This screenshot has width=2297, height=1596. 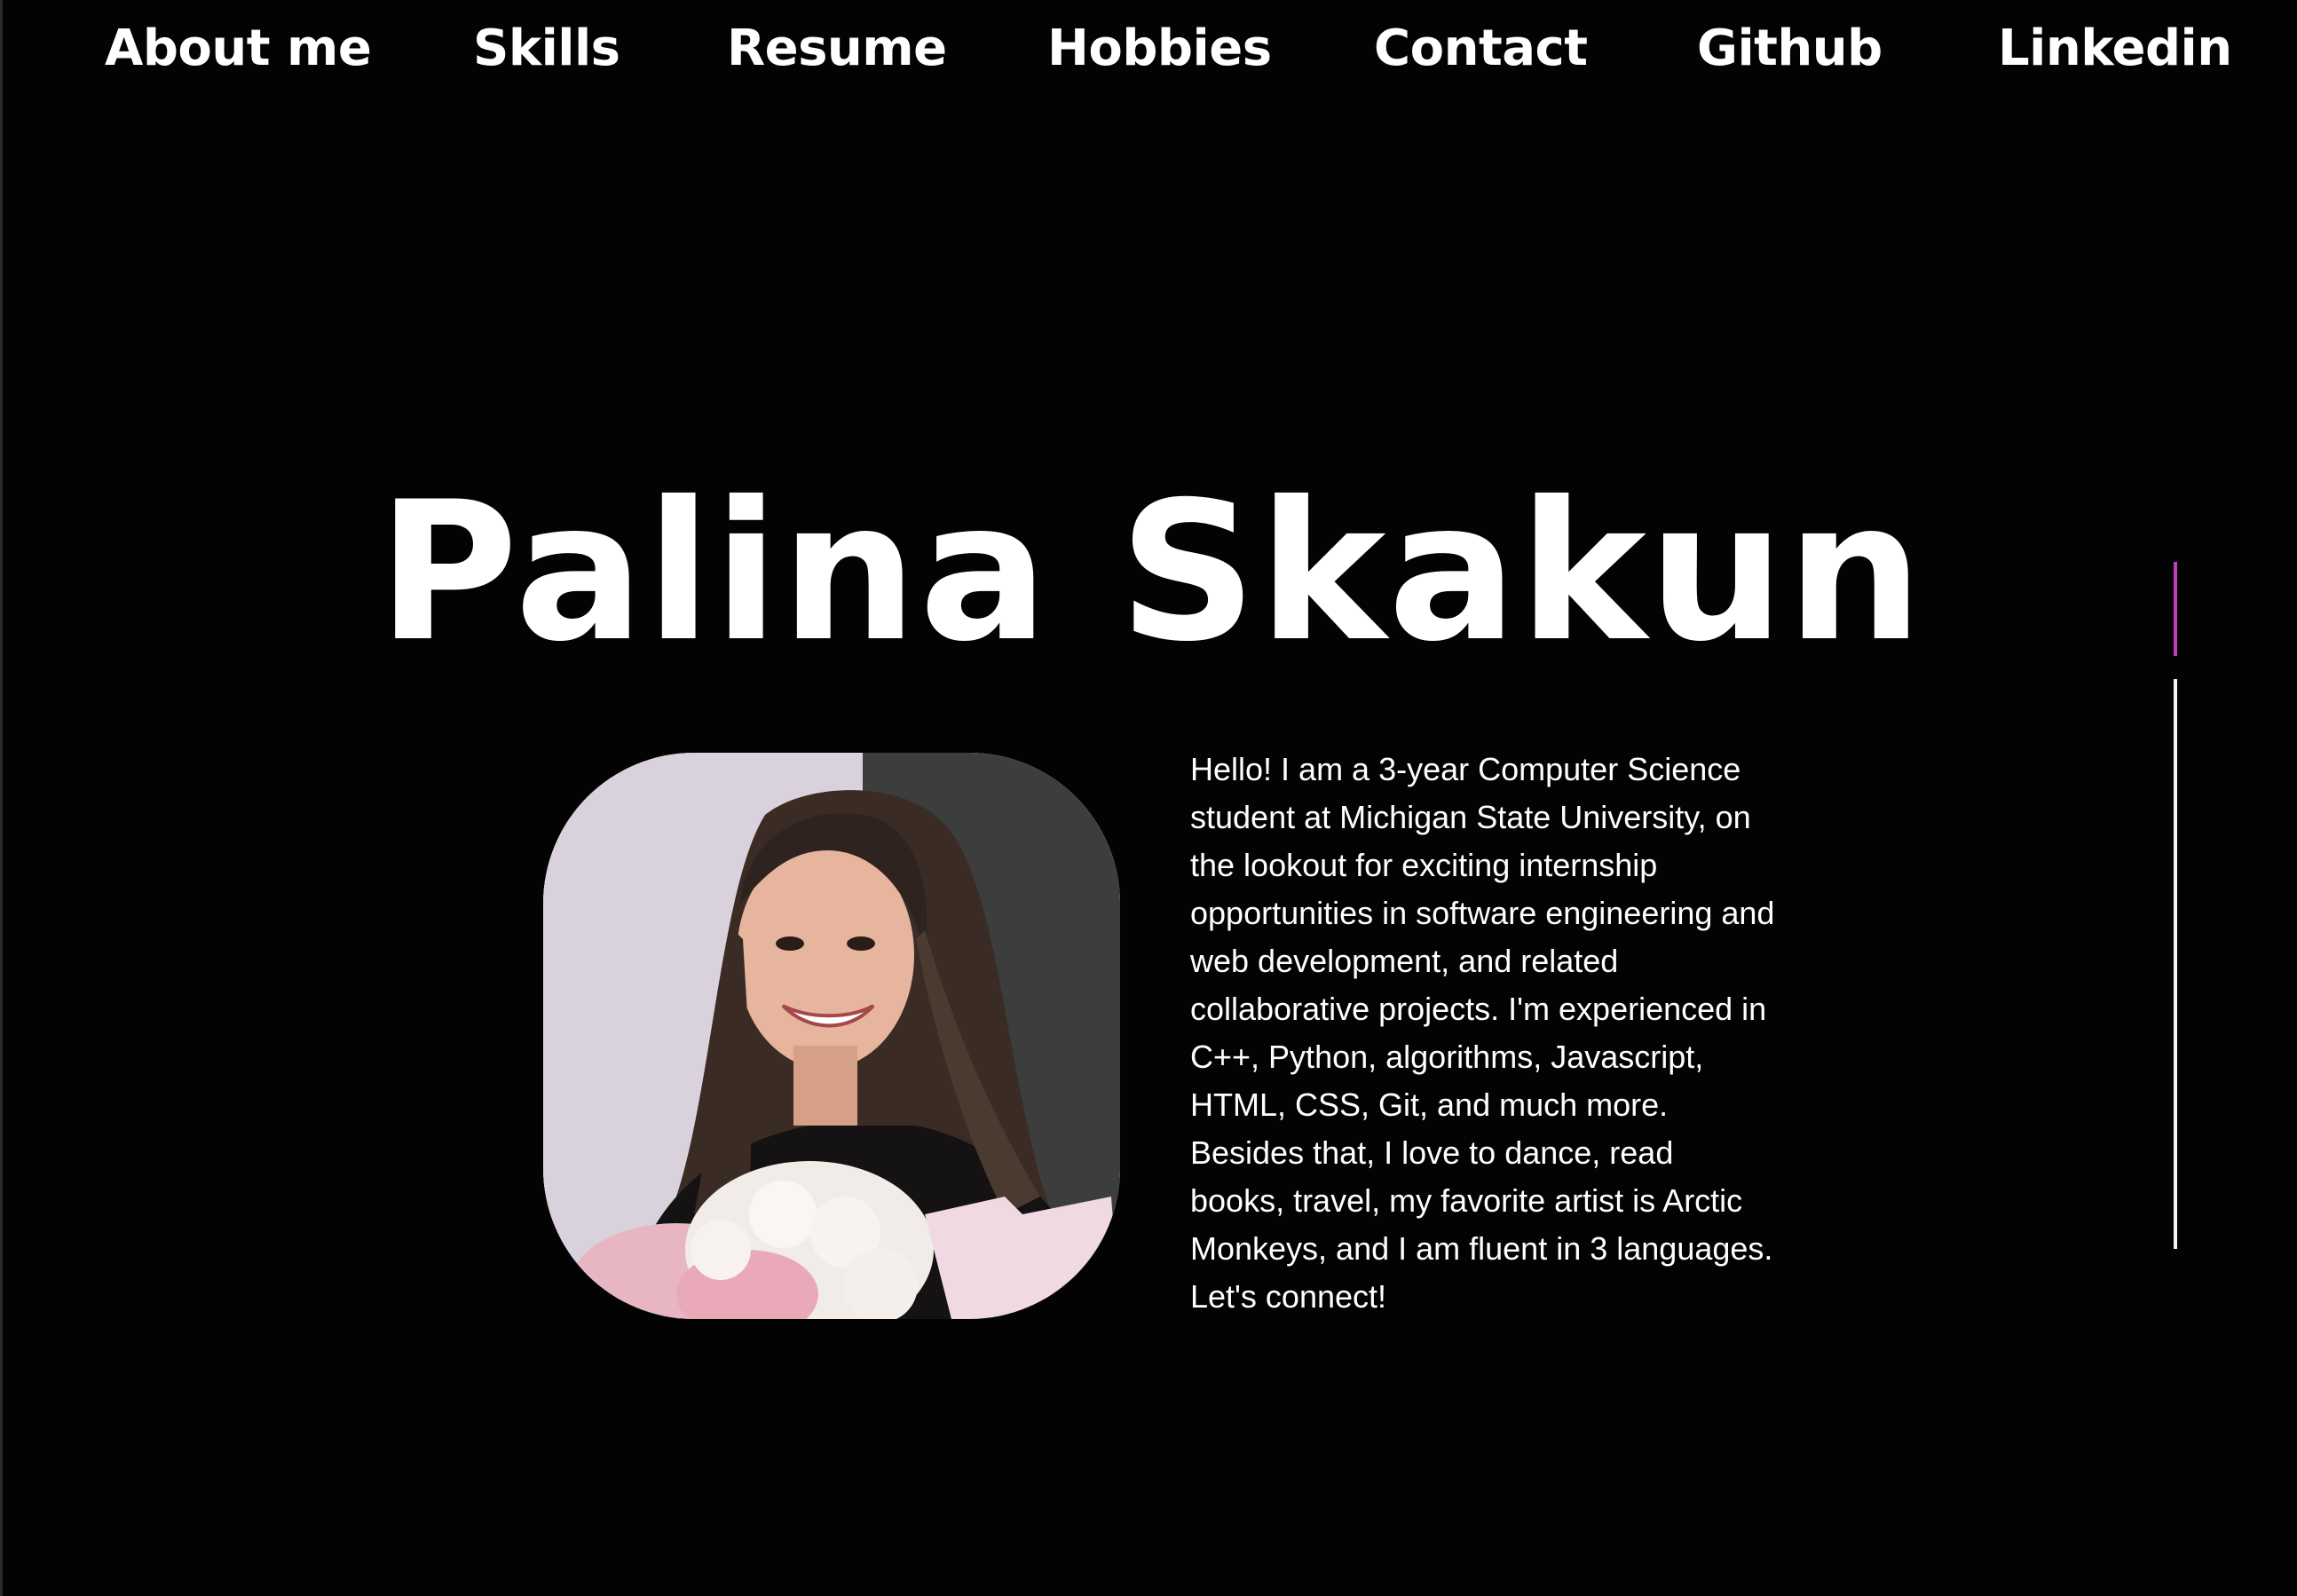 I want to click on nav-link-resume: Resume, so click(x=837, y=49).